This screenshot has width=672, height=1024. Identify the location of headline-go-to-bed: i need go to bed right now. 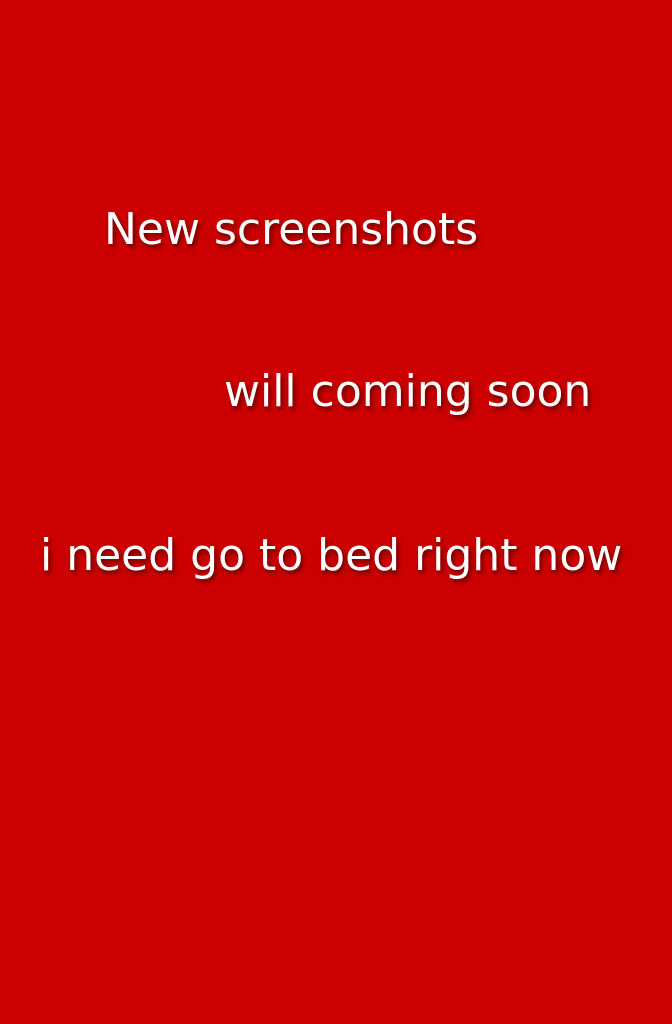
(331, 555).